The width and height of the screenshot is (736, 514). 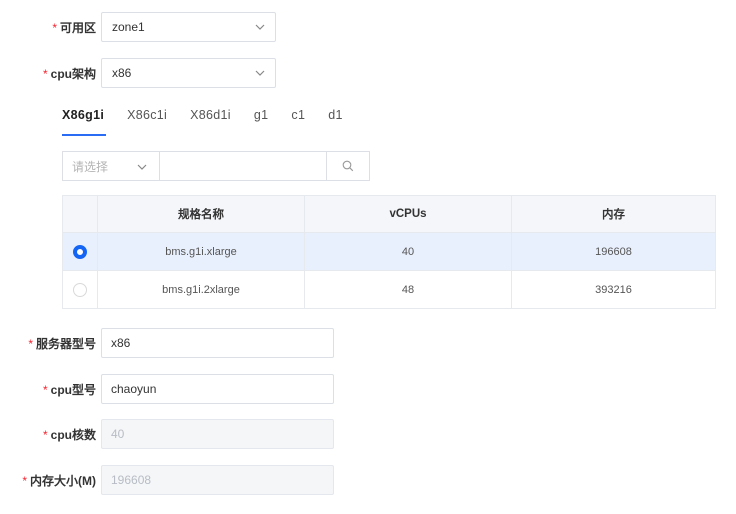 I want to click on column-header-name: 规格名称, so click(x=201, y=214).